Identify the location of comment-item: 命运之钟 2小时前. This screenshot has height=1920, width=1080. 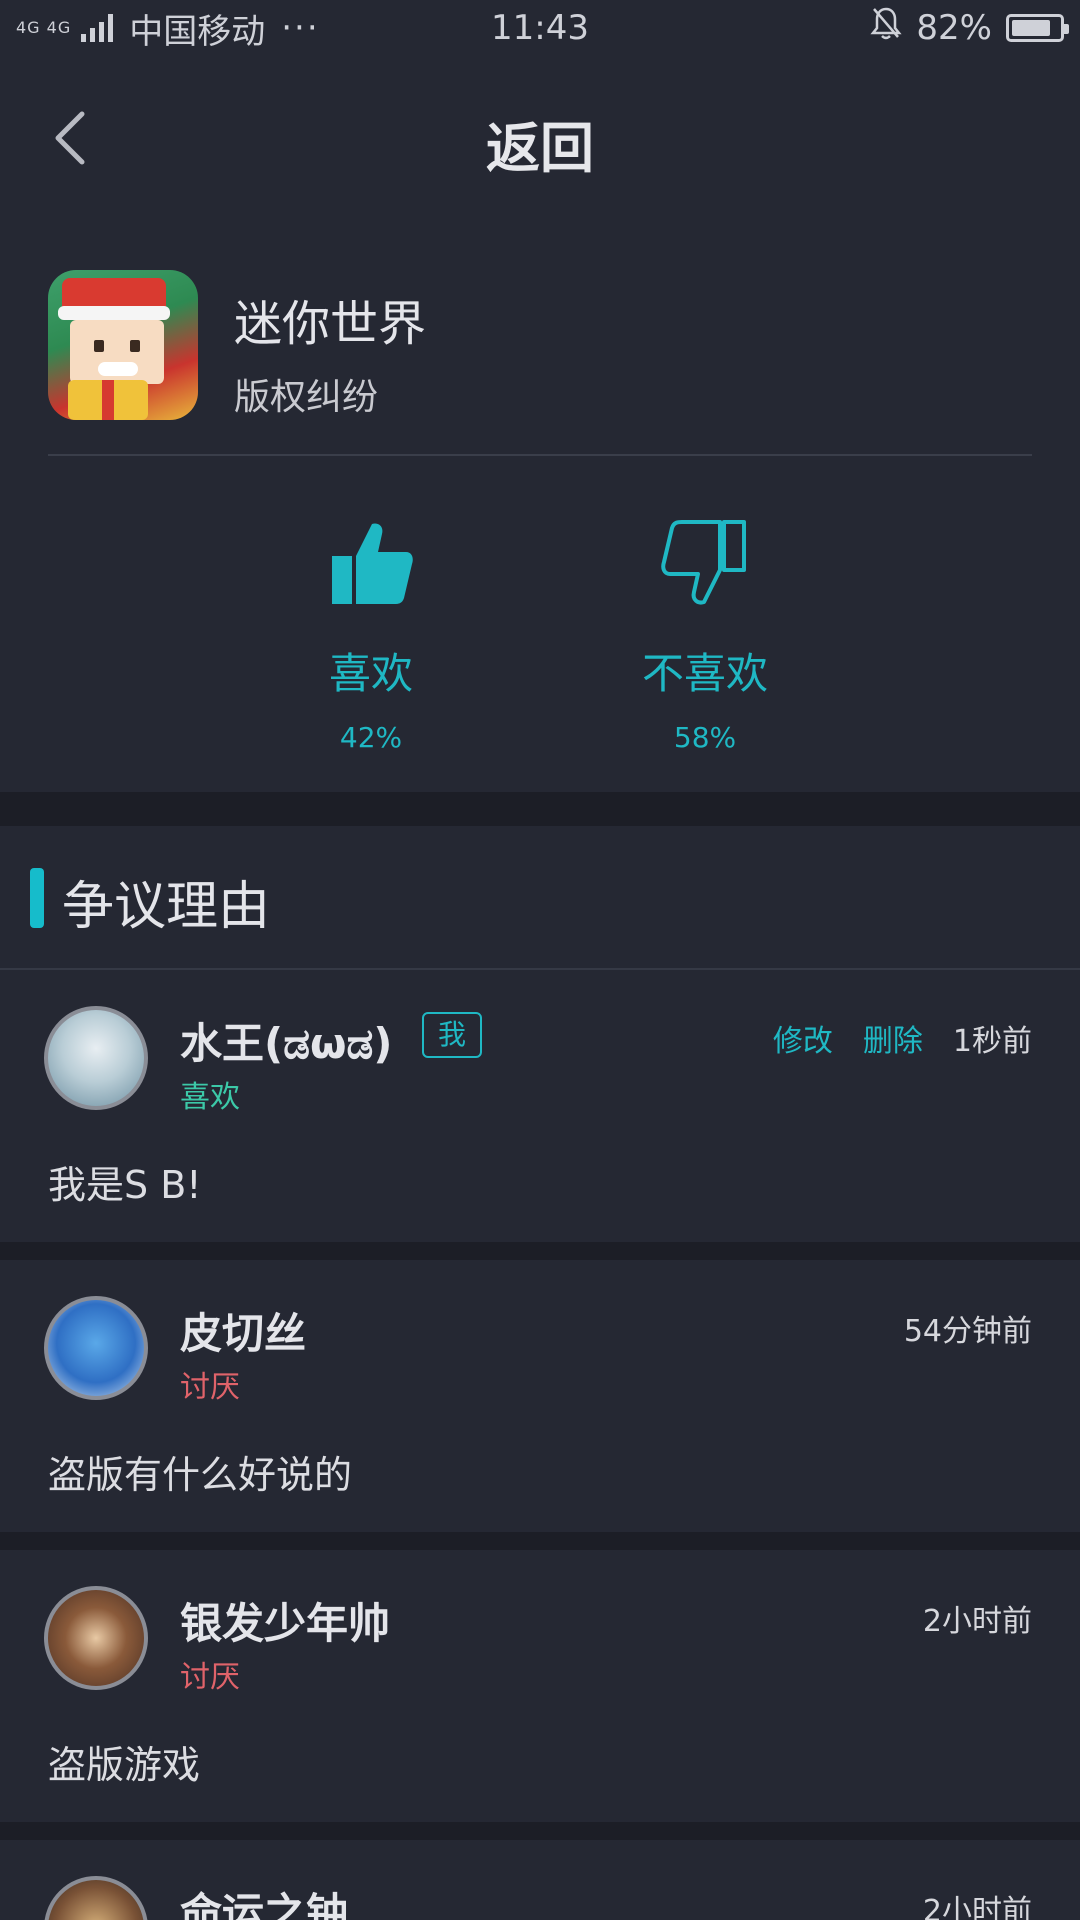
(540, 1898).